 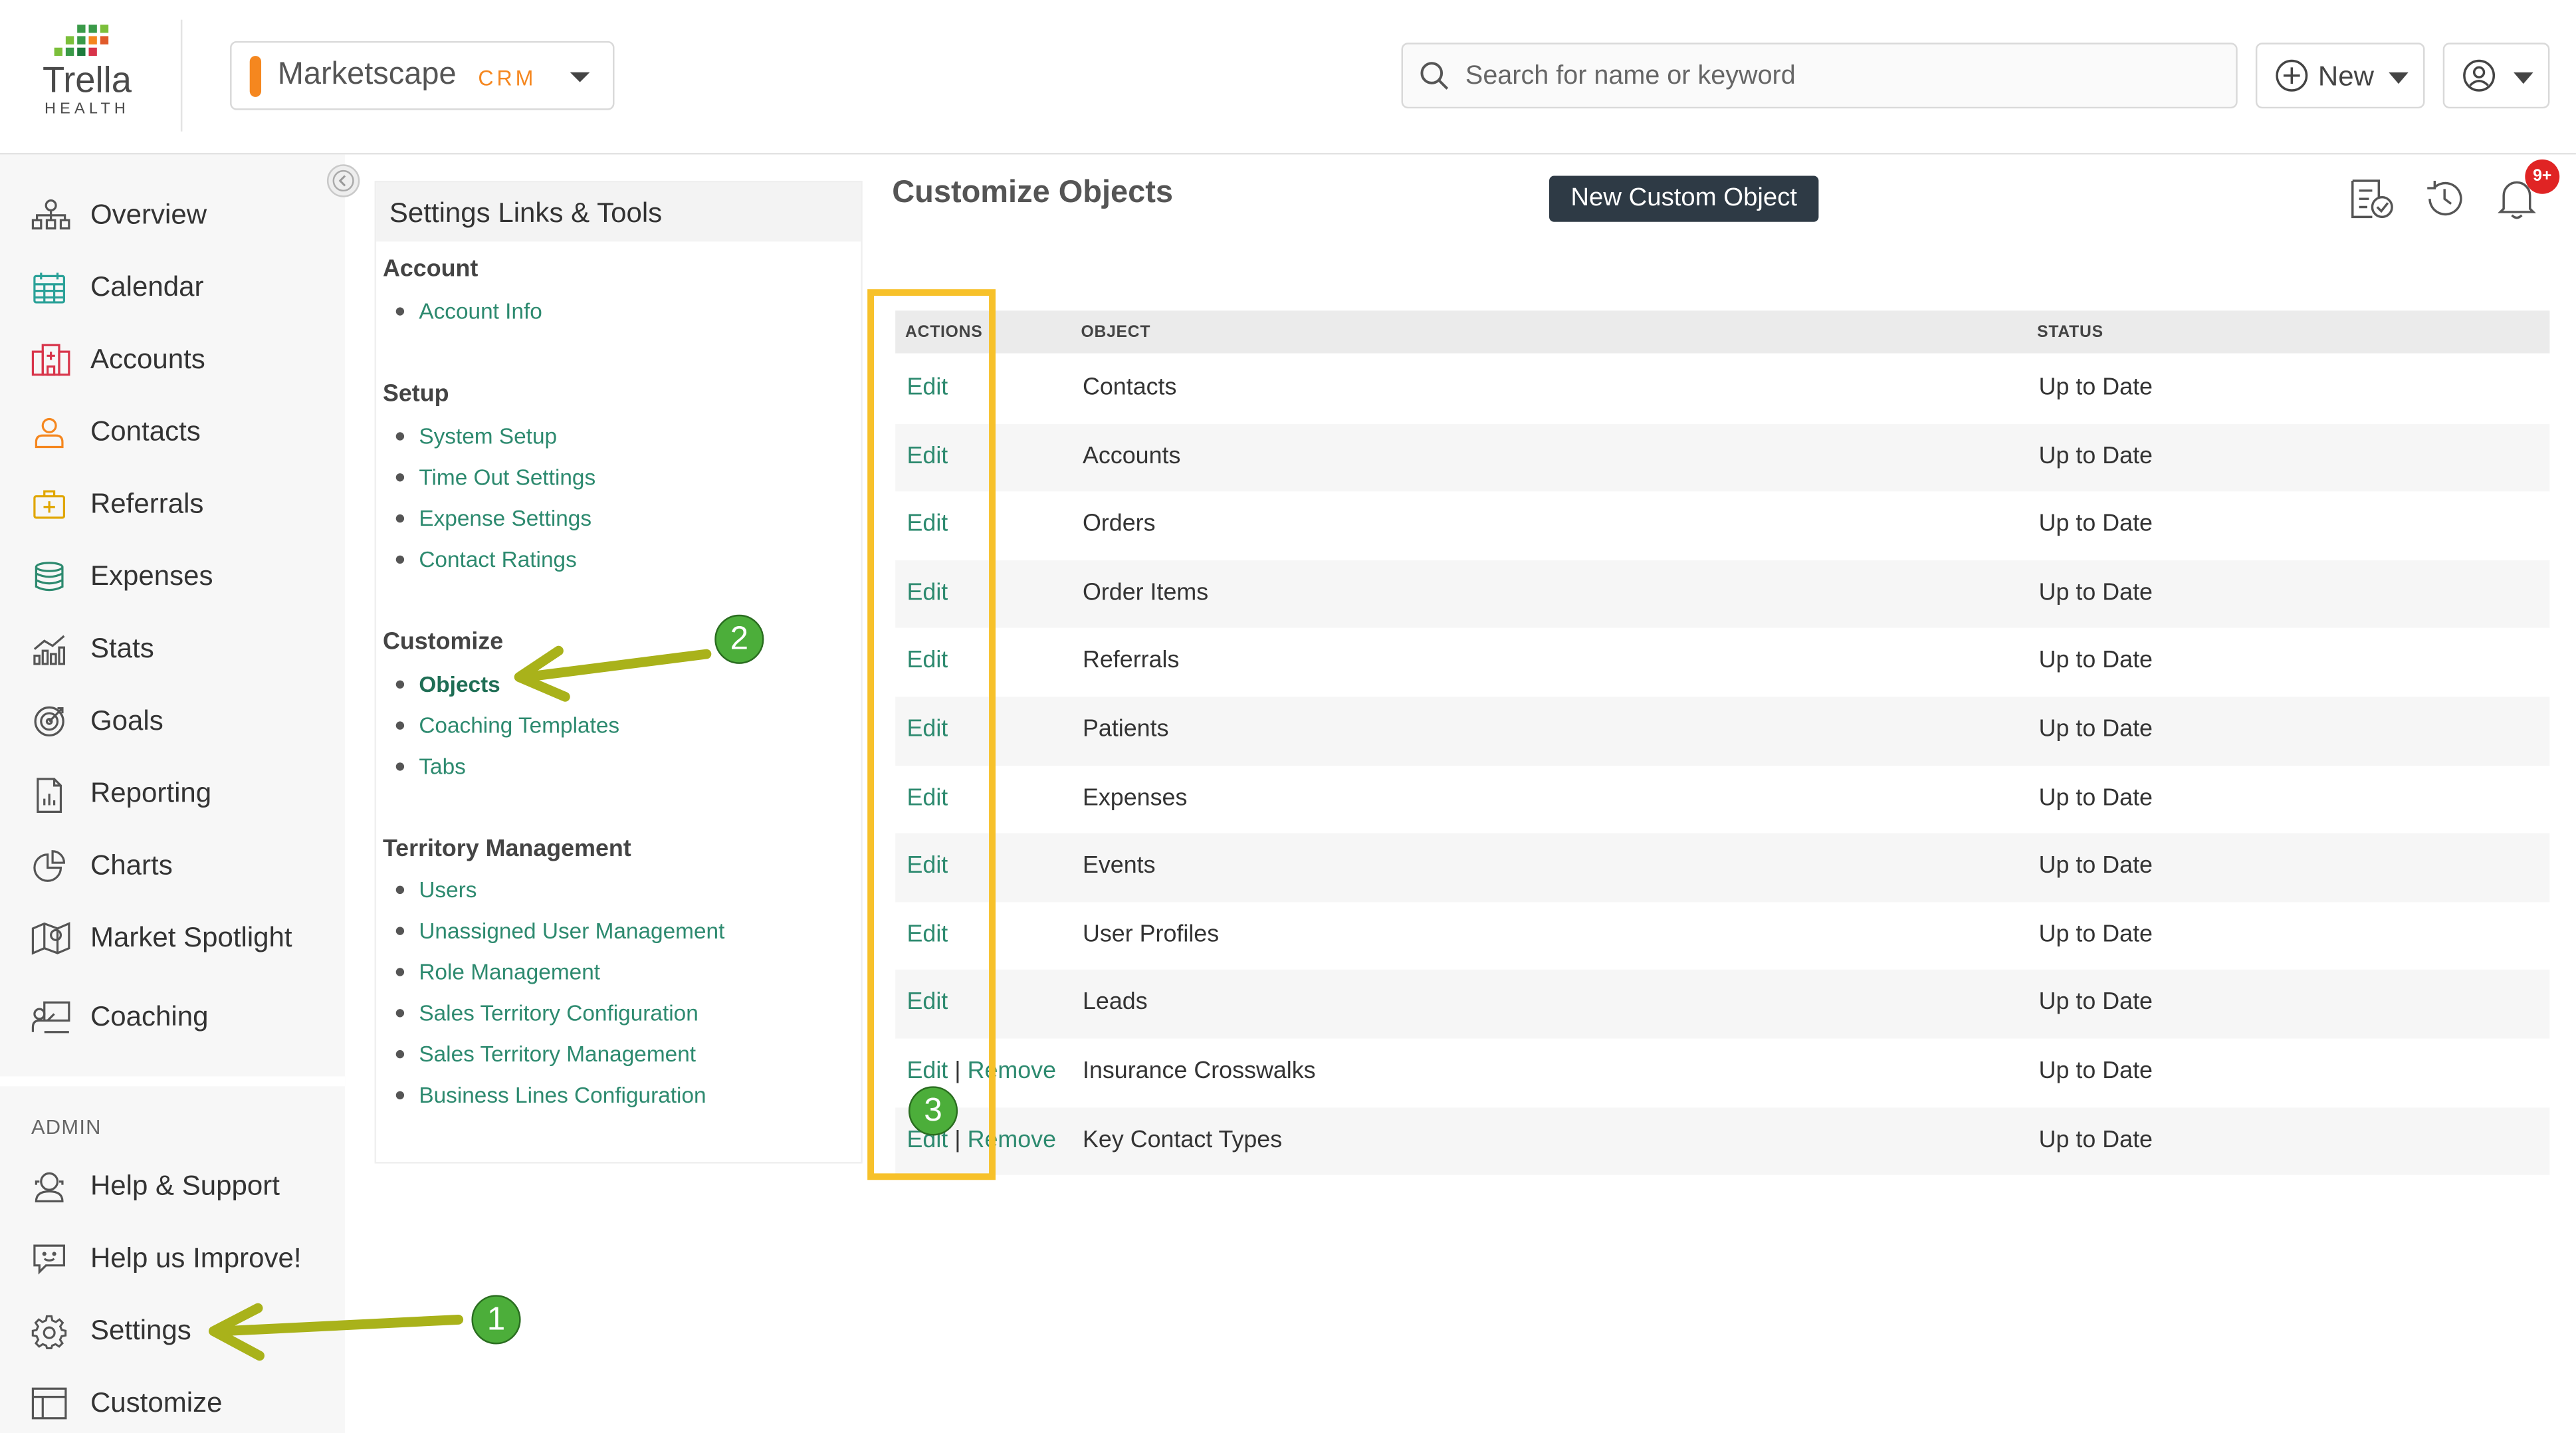 What do you see at coordinates (933, 1111) in the screenshot?
I see `step-marker-3: 3` at bounding box center [933, 1111].